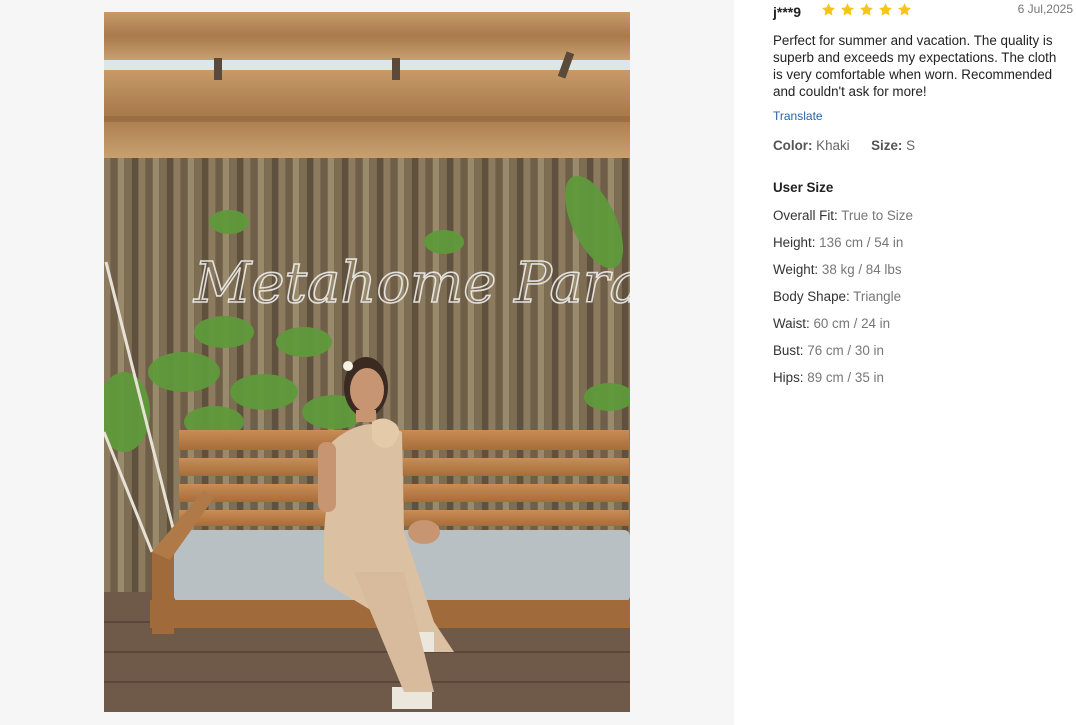 The image size is (1076, 725). Describe the element at coordinates (803, 187) in the screenshot. I see `user-size-title: User Size` at that location.